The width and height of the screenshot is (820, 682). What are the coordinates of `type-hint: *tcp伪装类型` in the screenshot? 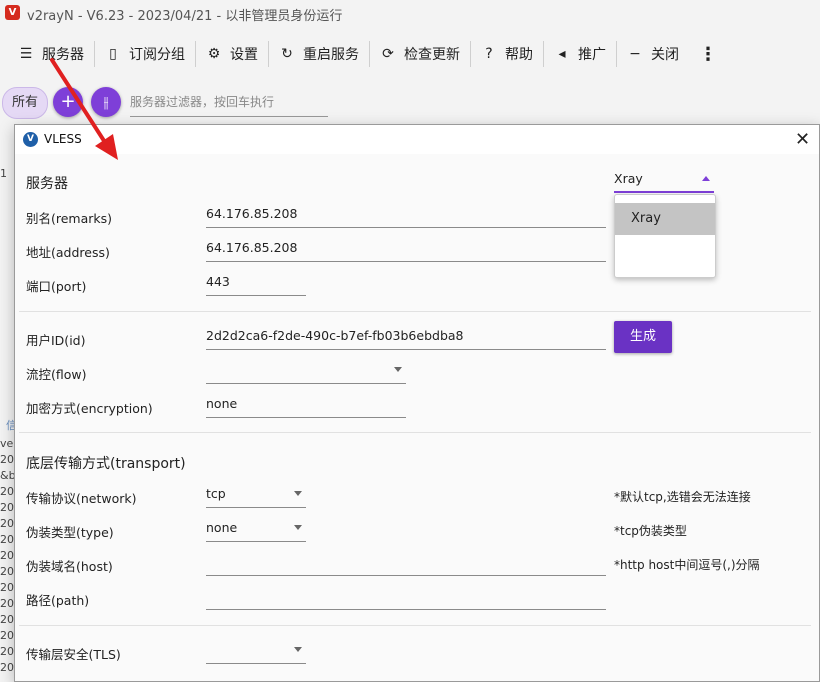 It's located at (650, 531).